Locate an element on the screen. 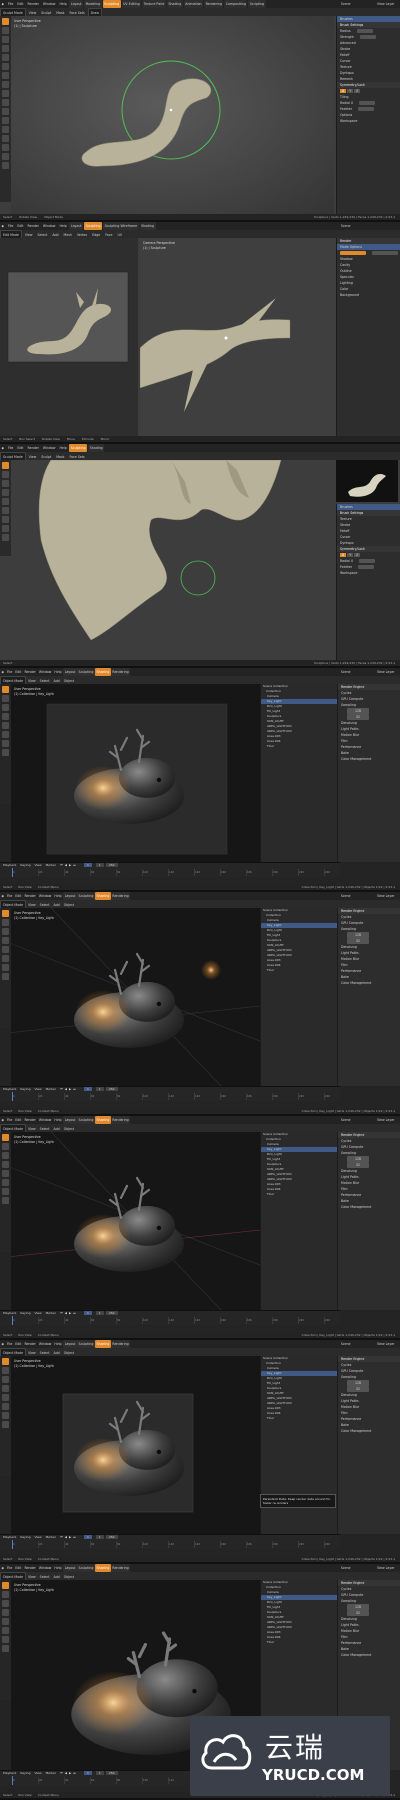 This screenshot has width=400, height=1800. feather-field is located at coordinates (366, 109).